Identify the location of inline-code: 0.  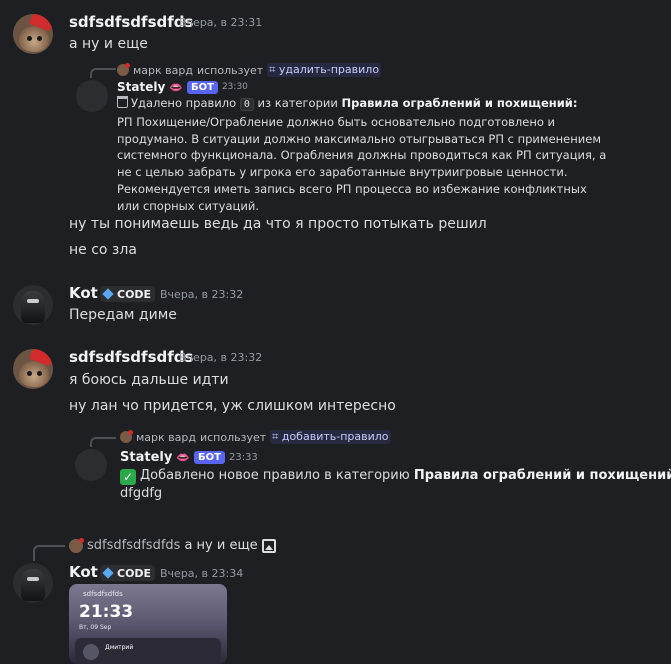
(246, 104).